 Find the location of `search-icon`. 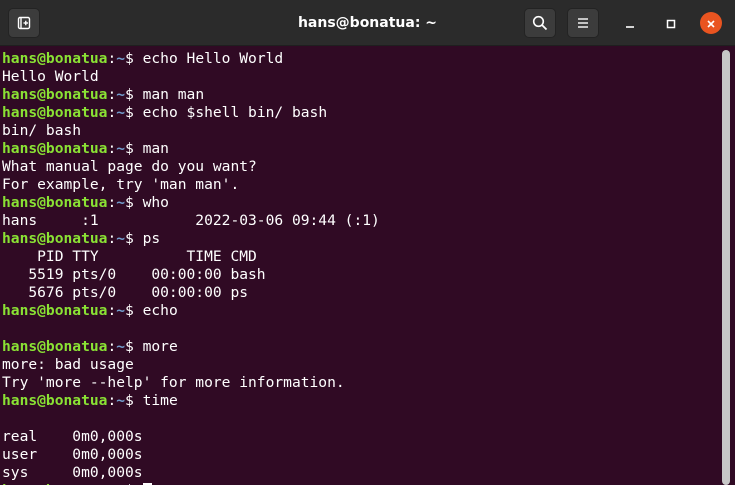

search-icon is located at coordinates (540, 23).